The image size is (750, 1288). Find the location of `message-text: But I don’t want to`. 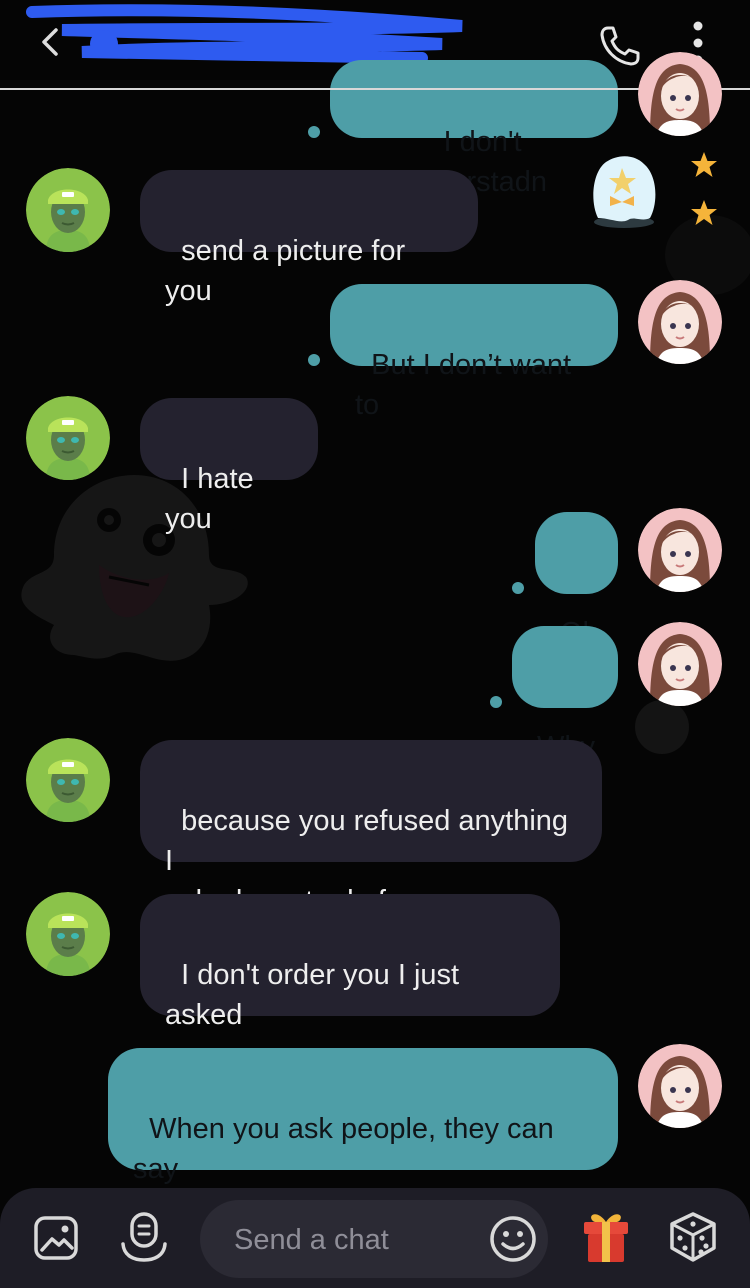

message-text: But I don’t want to is located at coordinates (467, 385).